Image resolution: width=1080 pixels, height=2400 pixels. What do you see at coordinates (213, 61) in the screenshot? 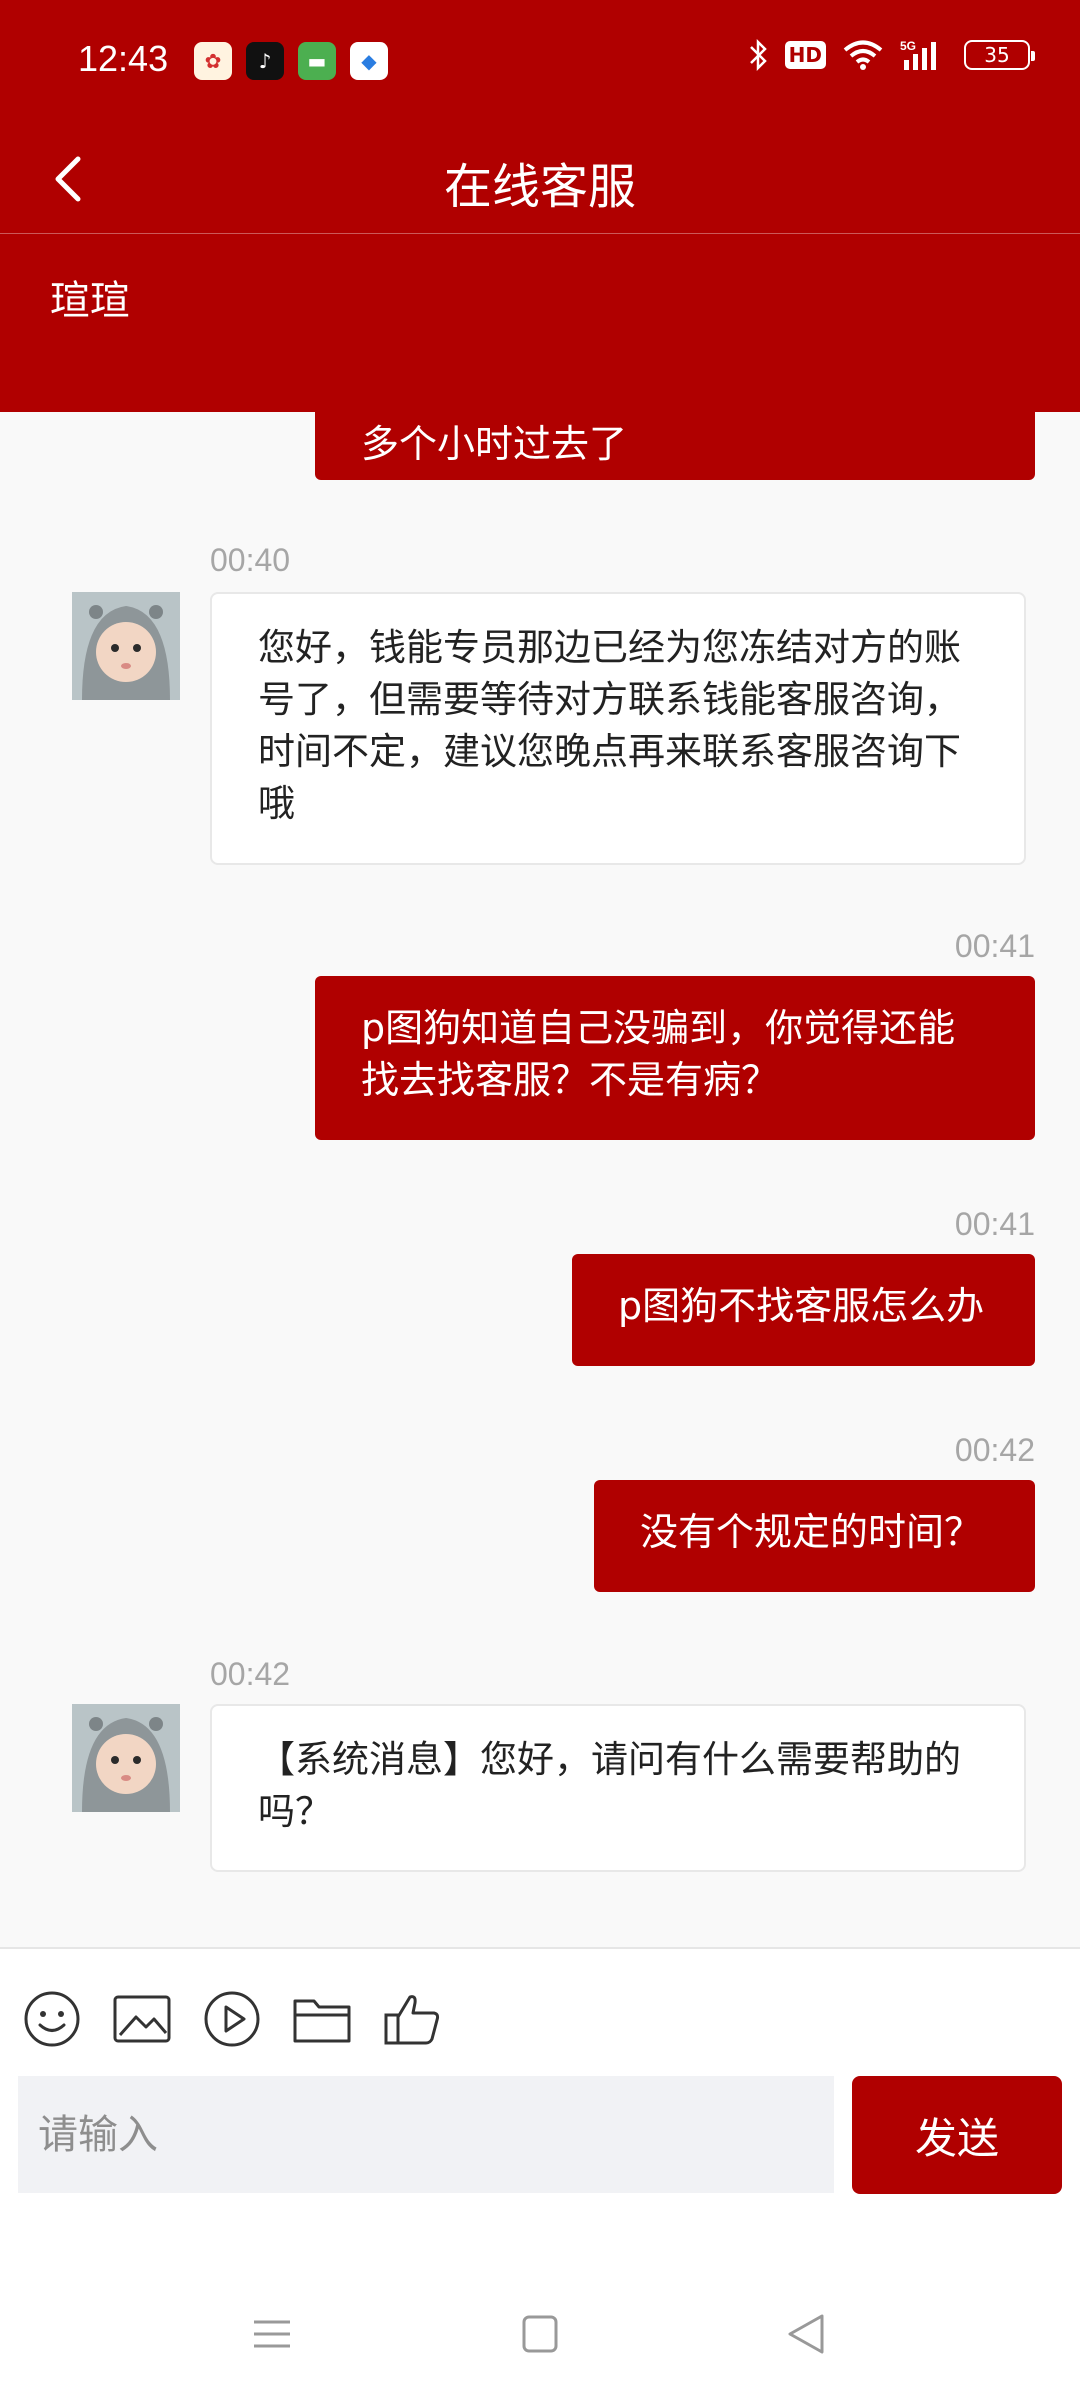
I see `app-notification-icon: ✿` at bounding box center [213, 61].